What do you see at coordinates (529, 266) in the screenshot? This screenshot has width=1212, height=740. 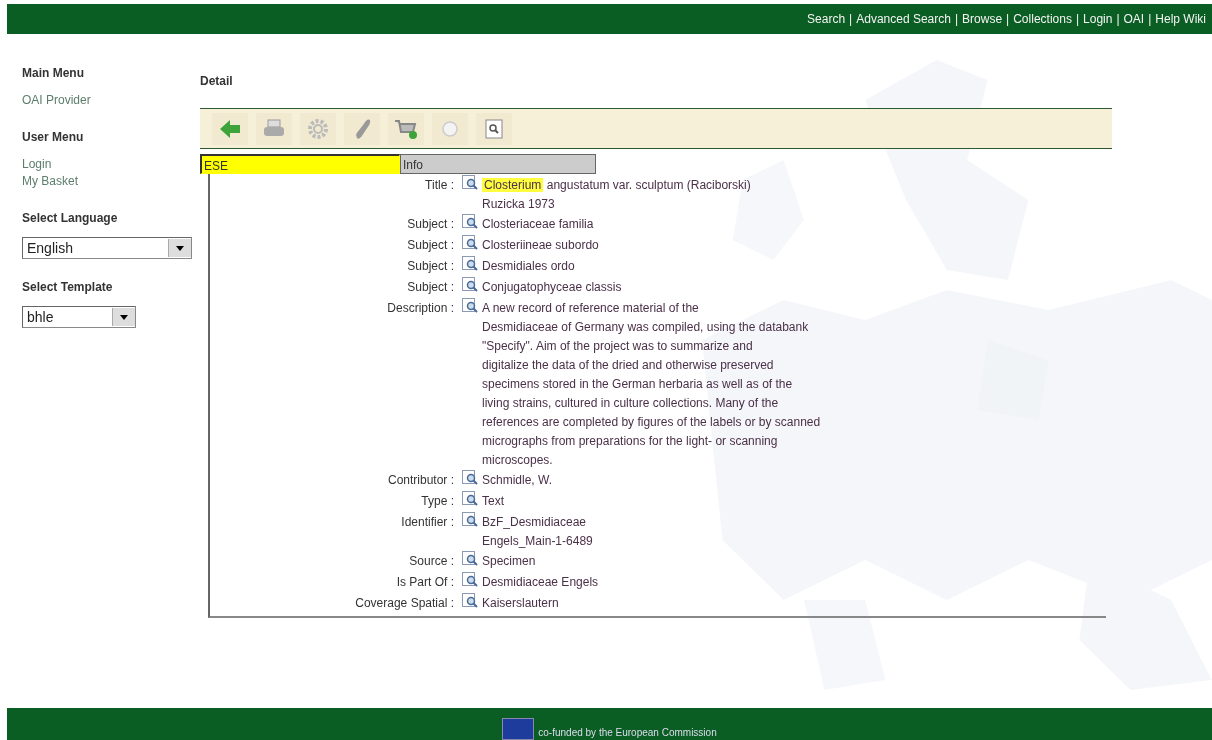 I see `field-value: Desmidiales ordo` at bounding box center [529, 266].